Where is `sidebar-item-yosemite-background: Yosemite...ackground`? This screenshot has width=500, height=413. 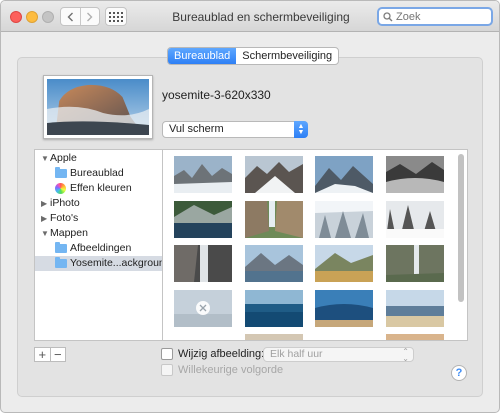 sidebar-item-yosemite-background: Yosemite...ackground is located at coordinates (98, 263).